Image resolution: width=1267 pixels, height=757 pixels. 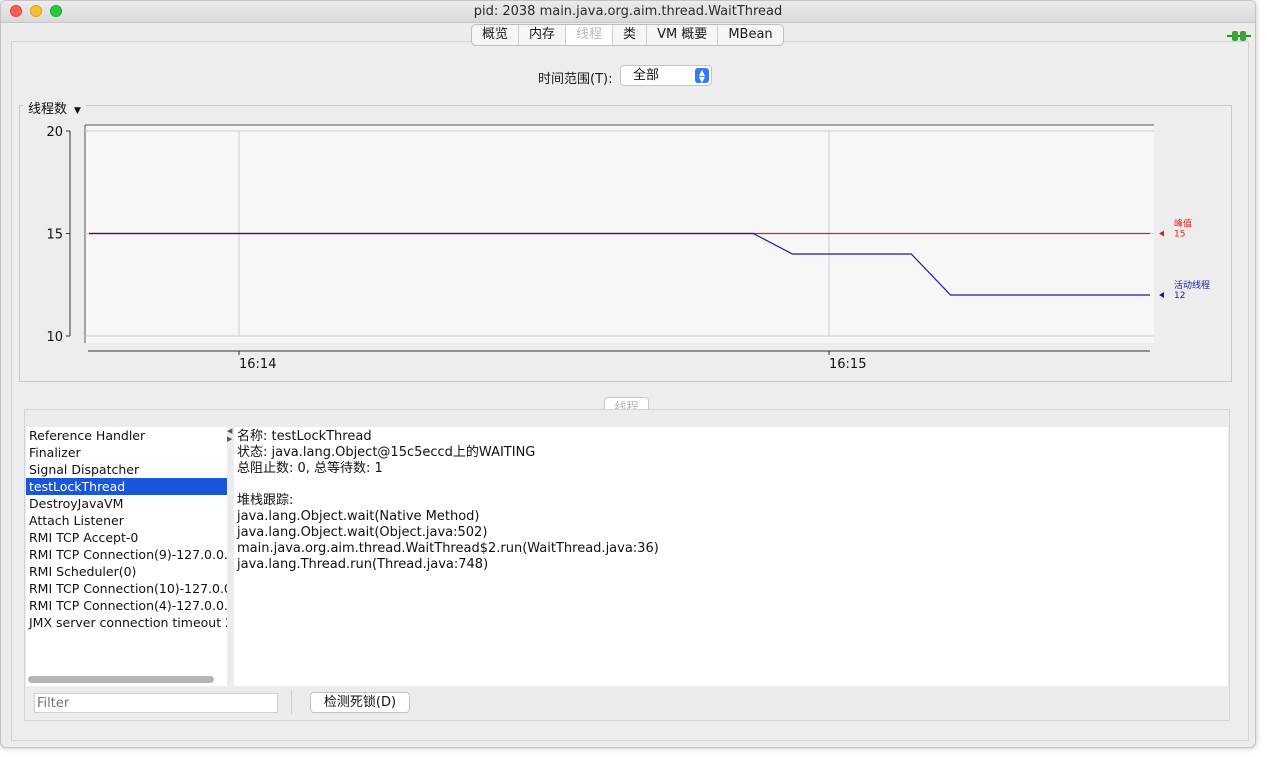 I want to click on x-tick-label: 16:14, so click(x=257, y=364).